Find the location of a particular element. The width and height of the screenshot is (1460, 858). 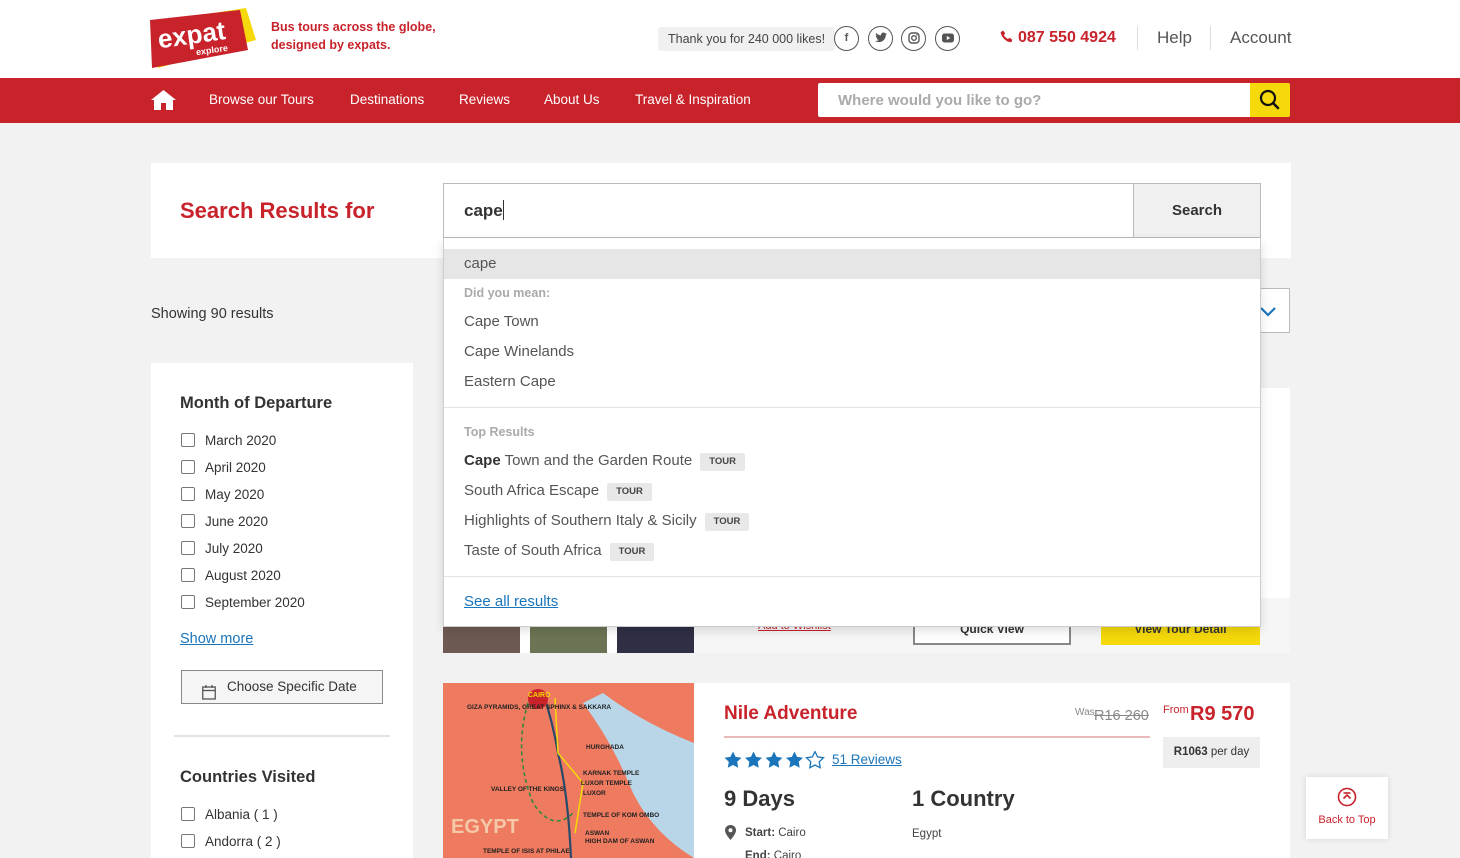

suggestion-current-label: cape is located at coordinates (480, 264).